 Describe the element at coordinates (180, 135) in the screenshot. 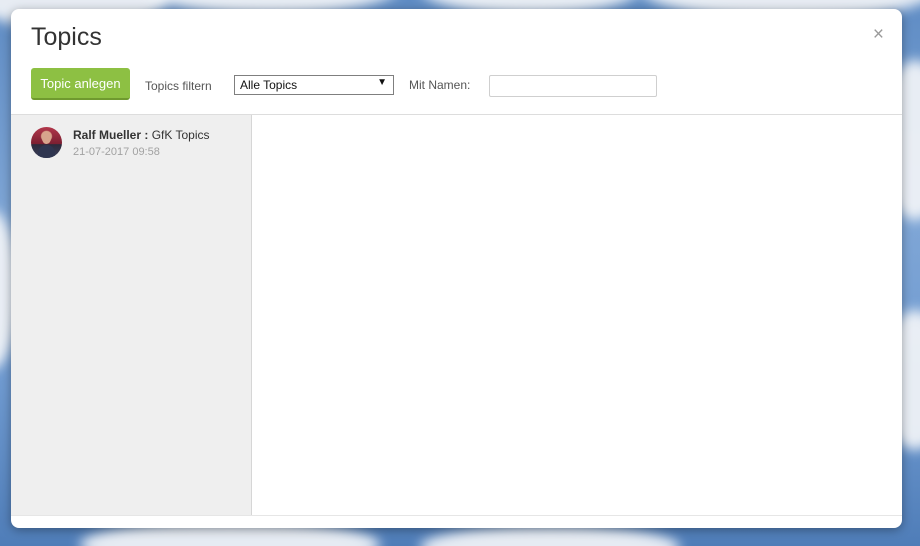

I see `topic-name: GfK Topics` at that location.